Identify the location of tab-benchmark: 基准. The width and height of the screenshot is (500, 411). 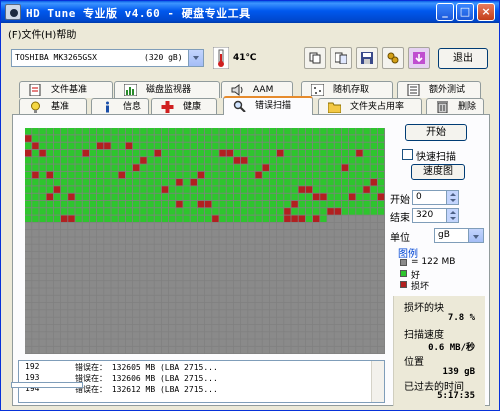
(53, 106).